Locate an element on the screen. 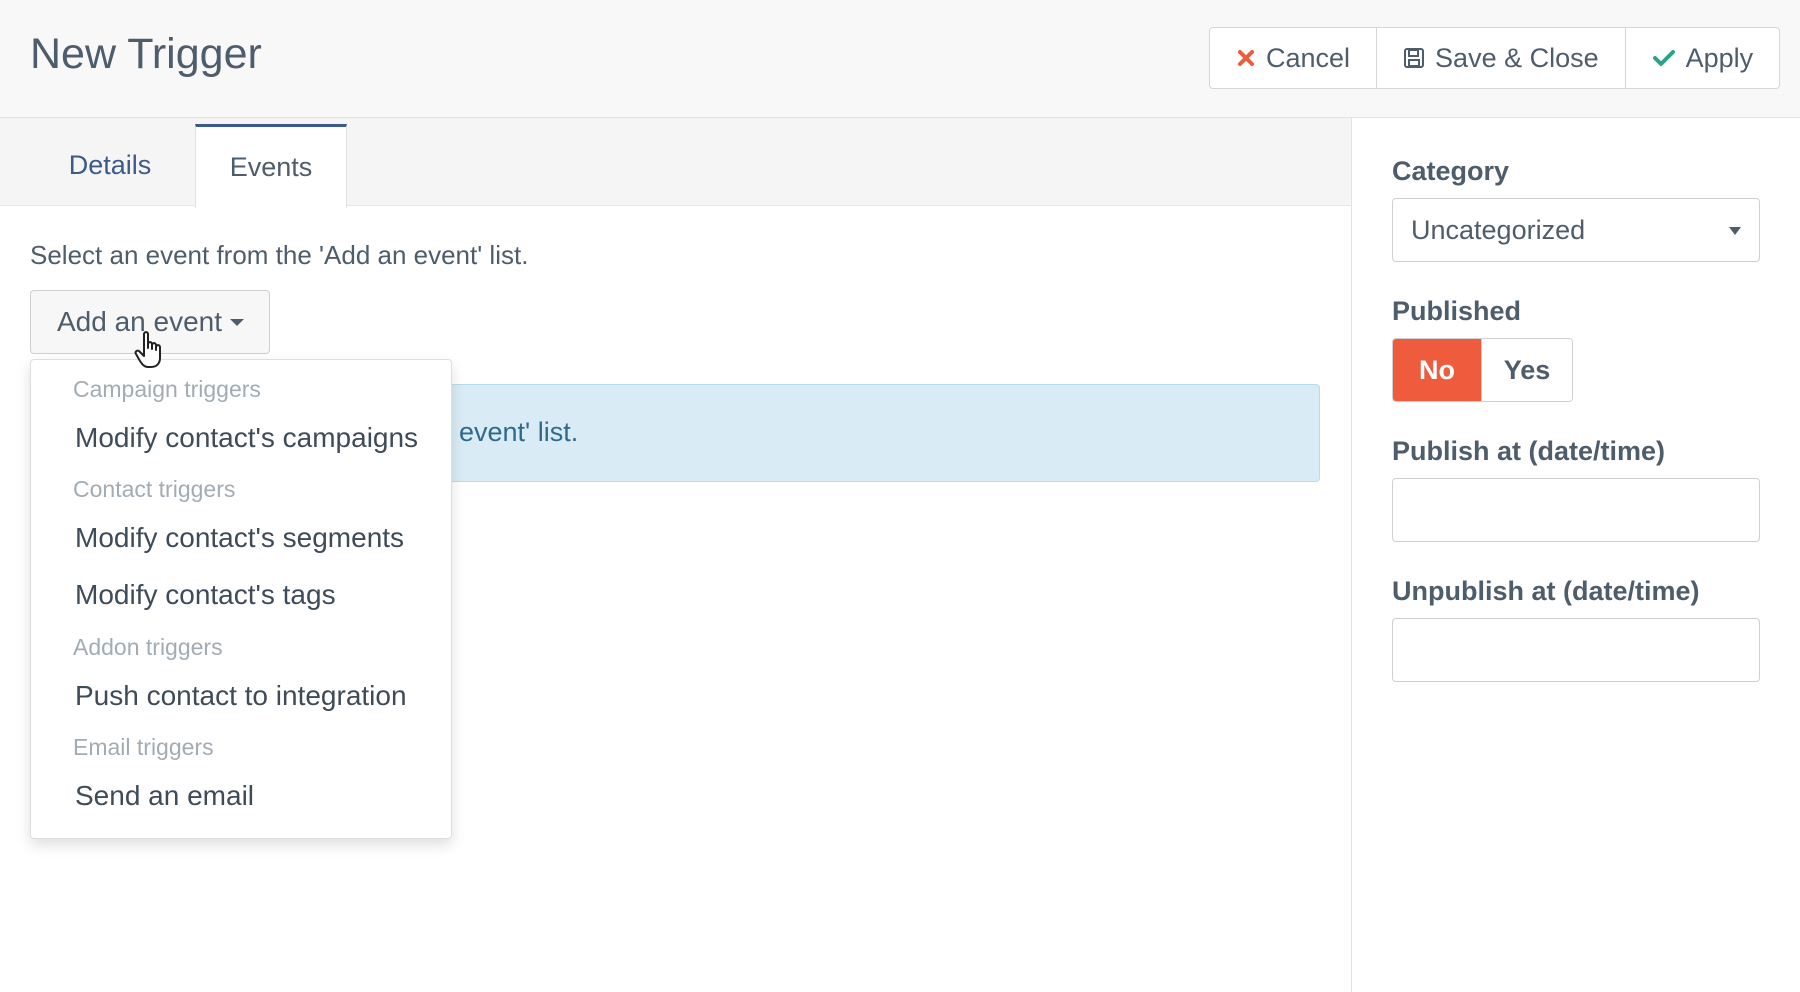 The width and height of the screenshot is (1800, 992). tab-details: Details is located at coordinates (110, 165).